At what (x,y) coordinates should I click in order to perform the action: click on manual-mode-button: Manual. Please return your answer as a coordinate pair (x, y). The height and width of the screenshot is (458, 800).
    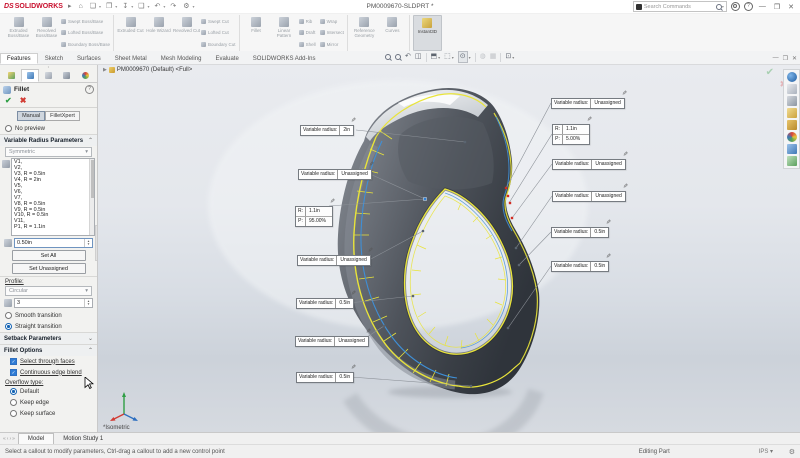
    Looking at the image, I should click on (31, 116).